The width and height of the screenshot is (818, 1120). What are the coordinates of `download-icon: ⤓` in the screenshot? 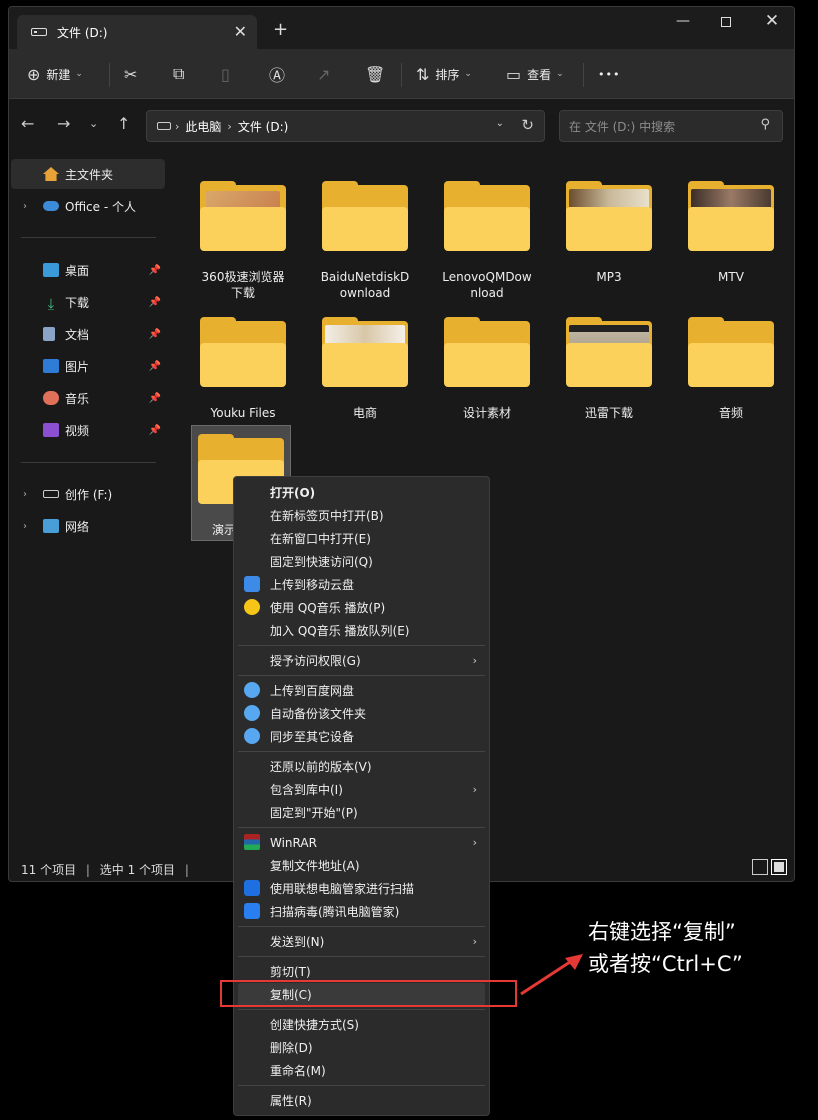 It's located at (51, 304).